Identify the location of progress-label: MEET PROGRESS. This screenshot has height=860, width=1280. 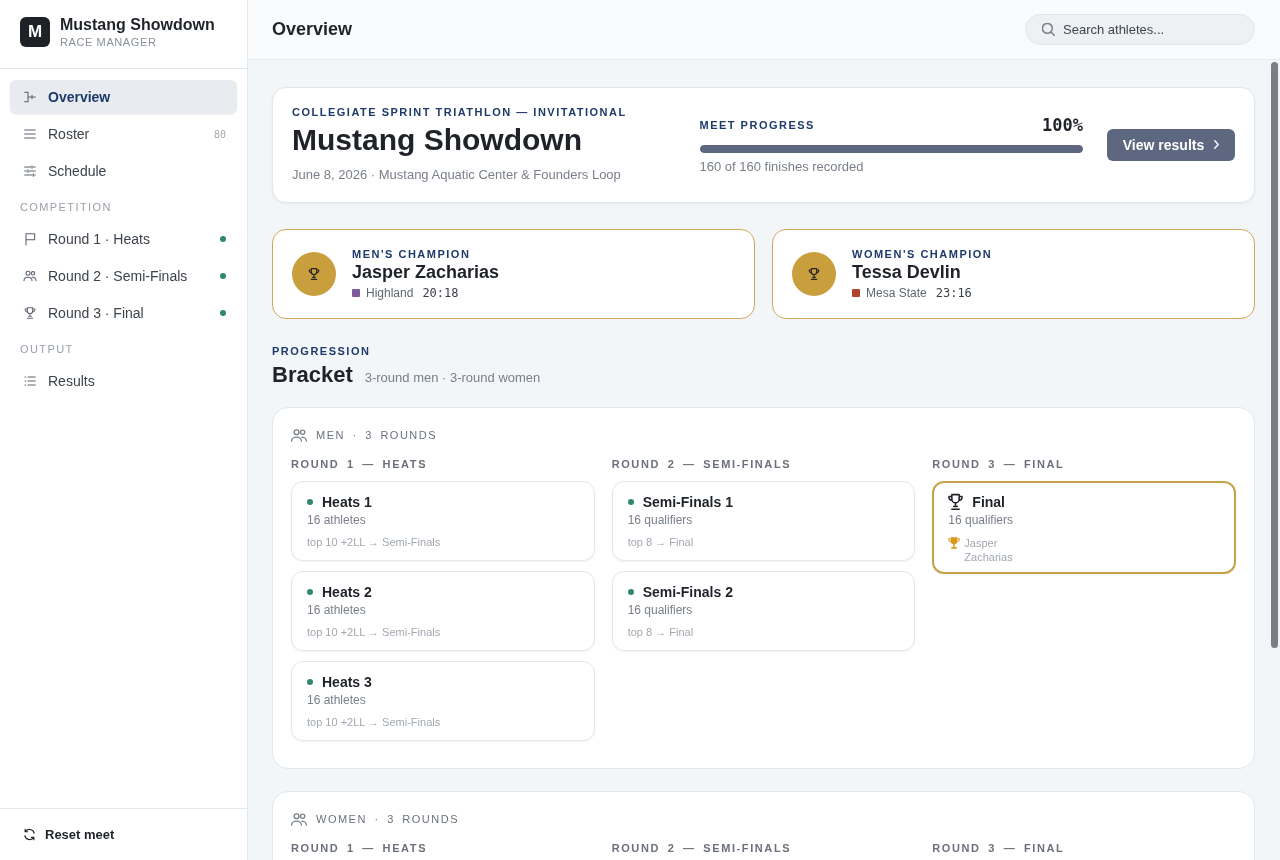
(757, 124).